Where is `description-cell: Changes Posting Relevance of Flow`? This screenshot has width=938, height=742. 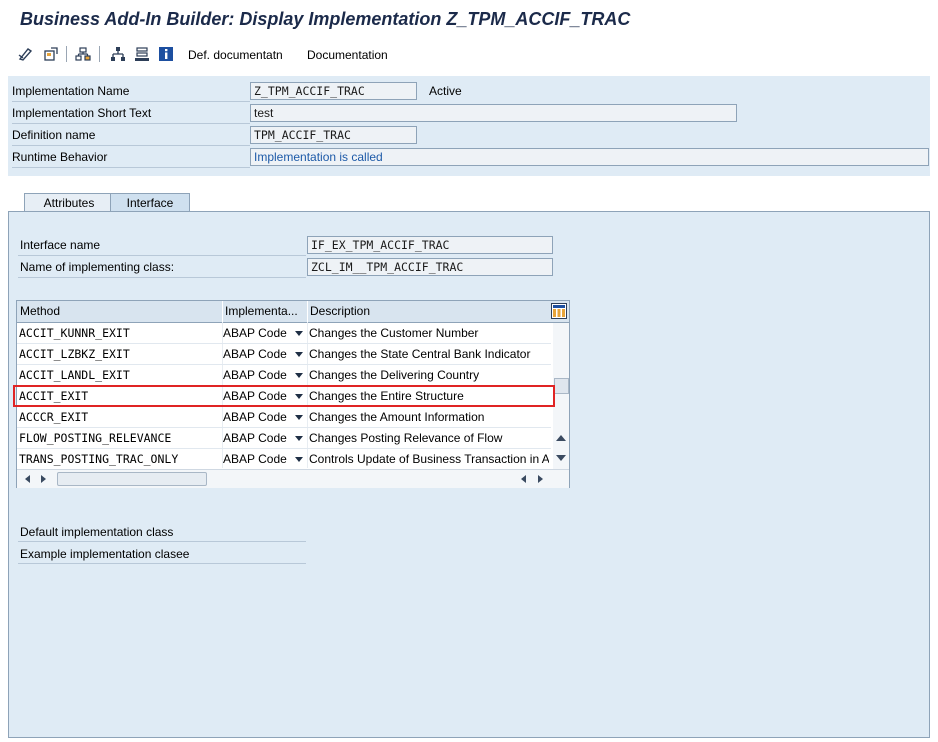
description-cell: Changes Posting Relevance of Flow is located at coordinates (406, 438).